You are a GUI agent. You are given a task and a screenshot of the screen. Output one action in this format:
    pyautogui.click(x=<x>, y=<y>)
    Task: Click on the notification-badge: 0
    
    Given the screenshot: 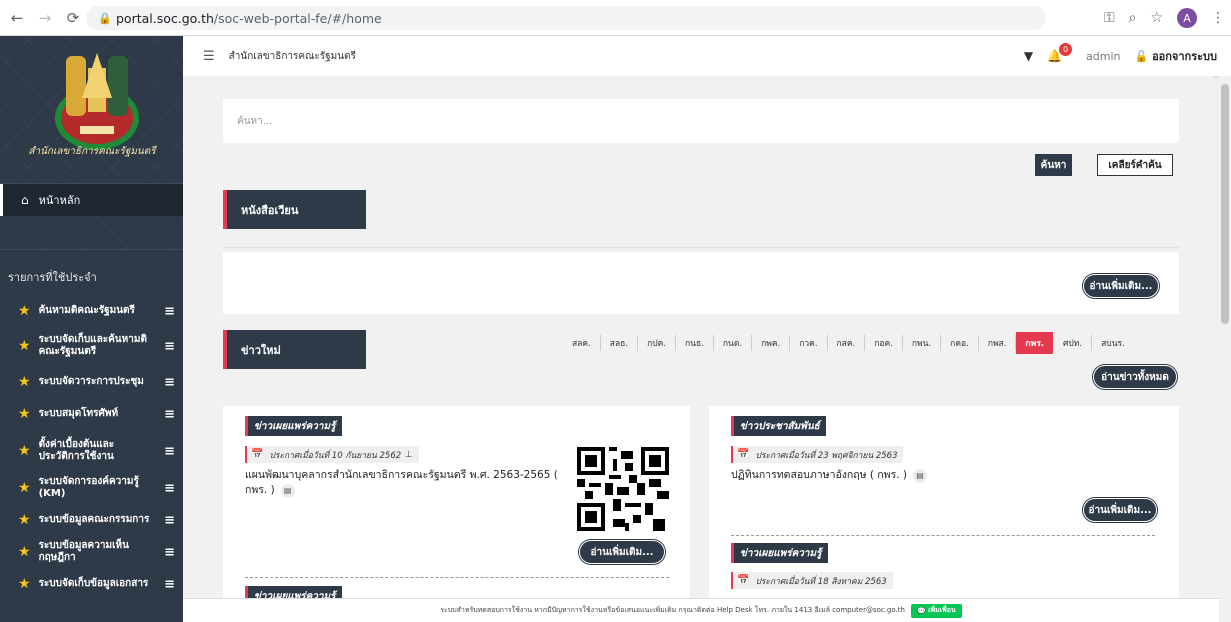 What is the action you would take?
    pyautogui.click(x=1066, y=49)
    